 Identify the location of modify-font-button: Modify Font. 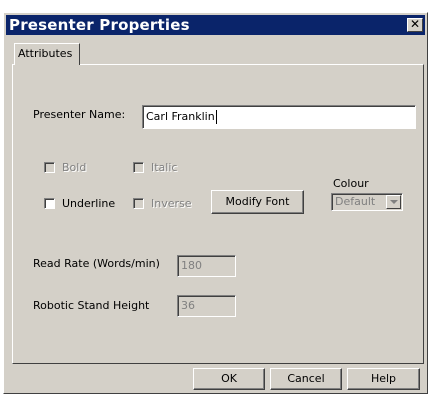
(257, 202).